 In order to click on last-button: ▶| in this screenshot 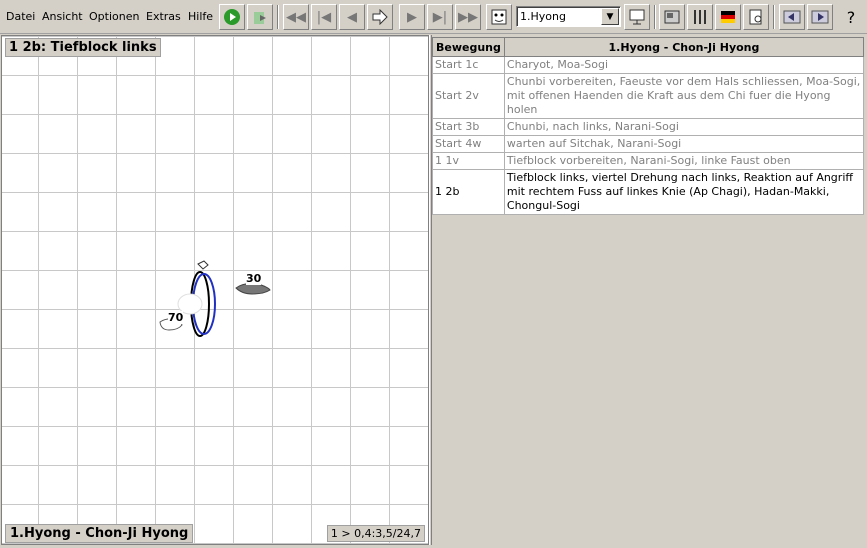, I will do `click(440, 17)`.